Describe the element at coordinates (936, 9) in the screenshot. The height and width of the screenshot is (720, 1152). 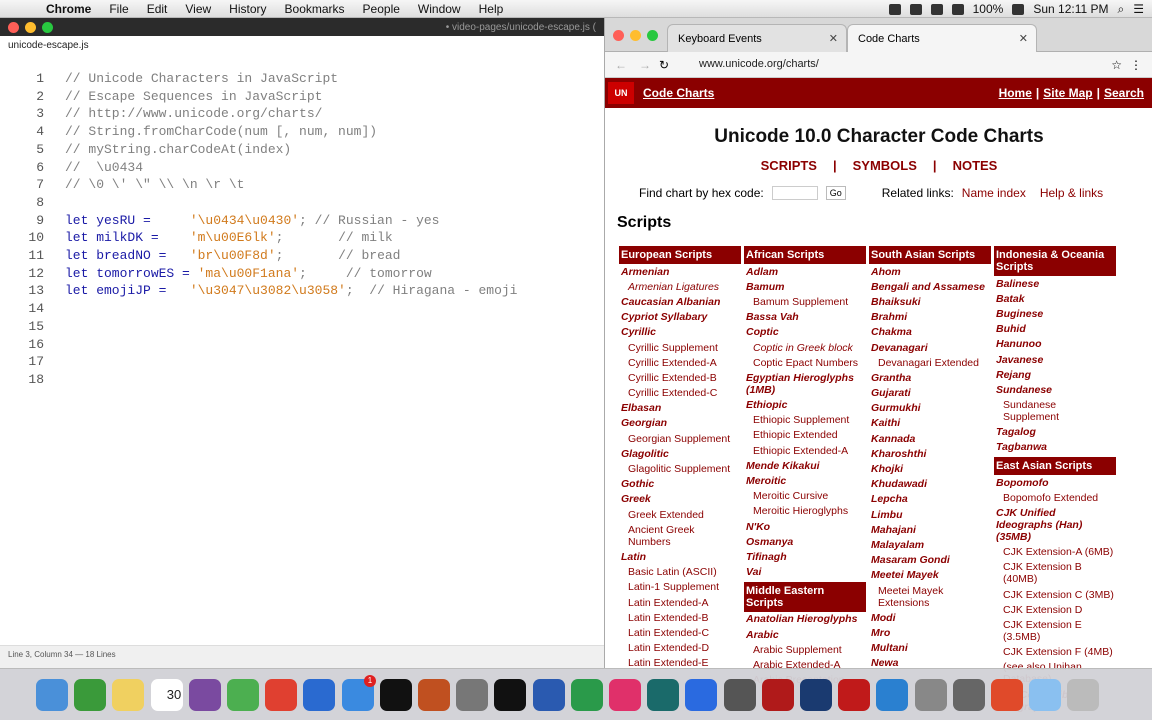
I see `wifi-icon` at that location.